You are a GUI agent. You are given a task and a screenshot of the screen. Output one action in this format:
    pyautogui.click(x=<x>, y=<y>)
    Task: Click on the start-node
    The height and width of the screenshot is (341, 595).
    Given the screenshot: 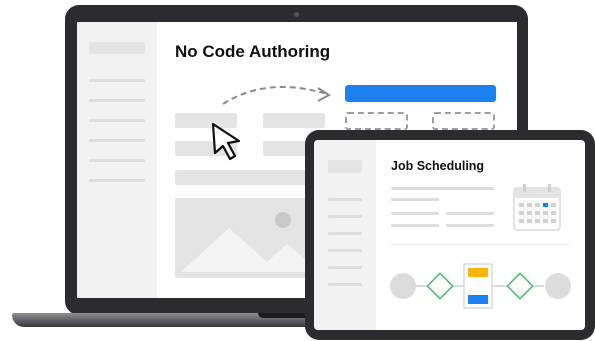 What is the action you would take?
    pyautogui.click(x=403, y=286)
    